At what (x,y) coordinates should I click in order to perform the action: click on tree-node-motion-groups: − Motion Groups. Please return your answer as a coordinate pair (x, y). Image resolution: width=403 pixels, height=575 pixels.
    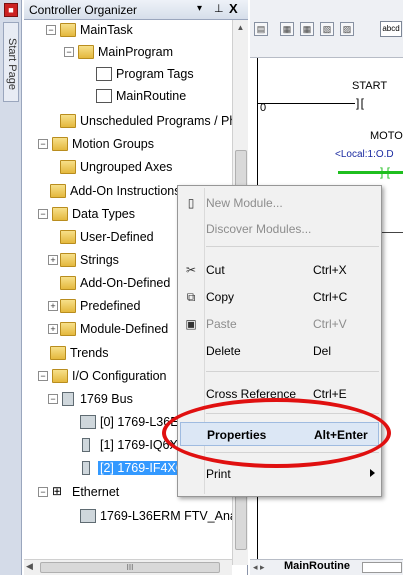
    Looking at the image, I should click on (135, 145).